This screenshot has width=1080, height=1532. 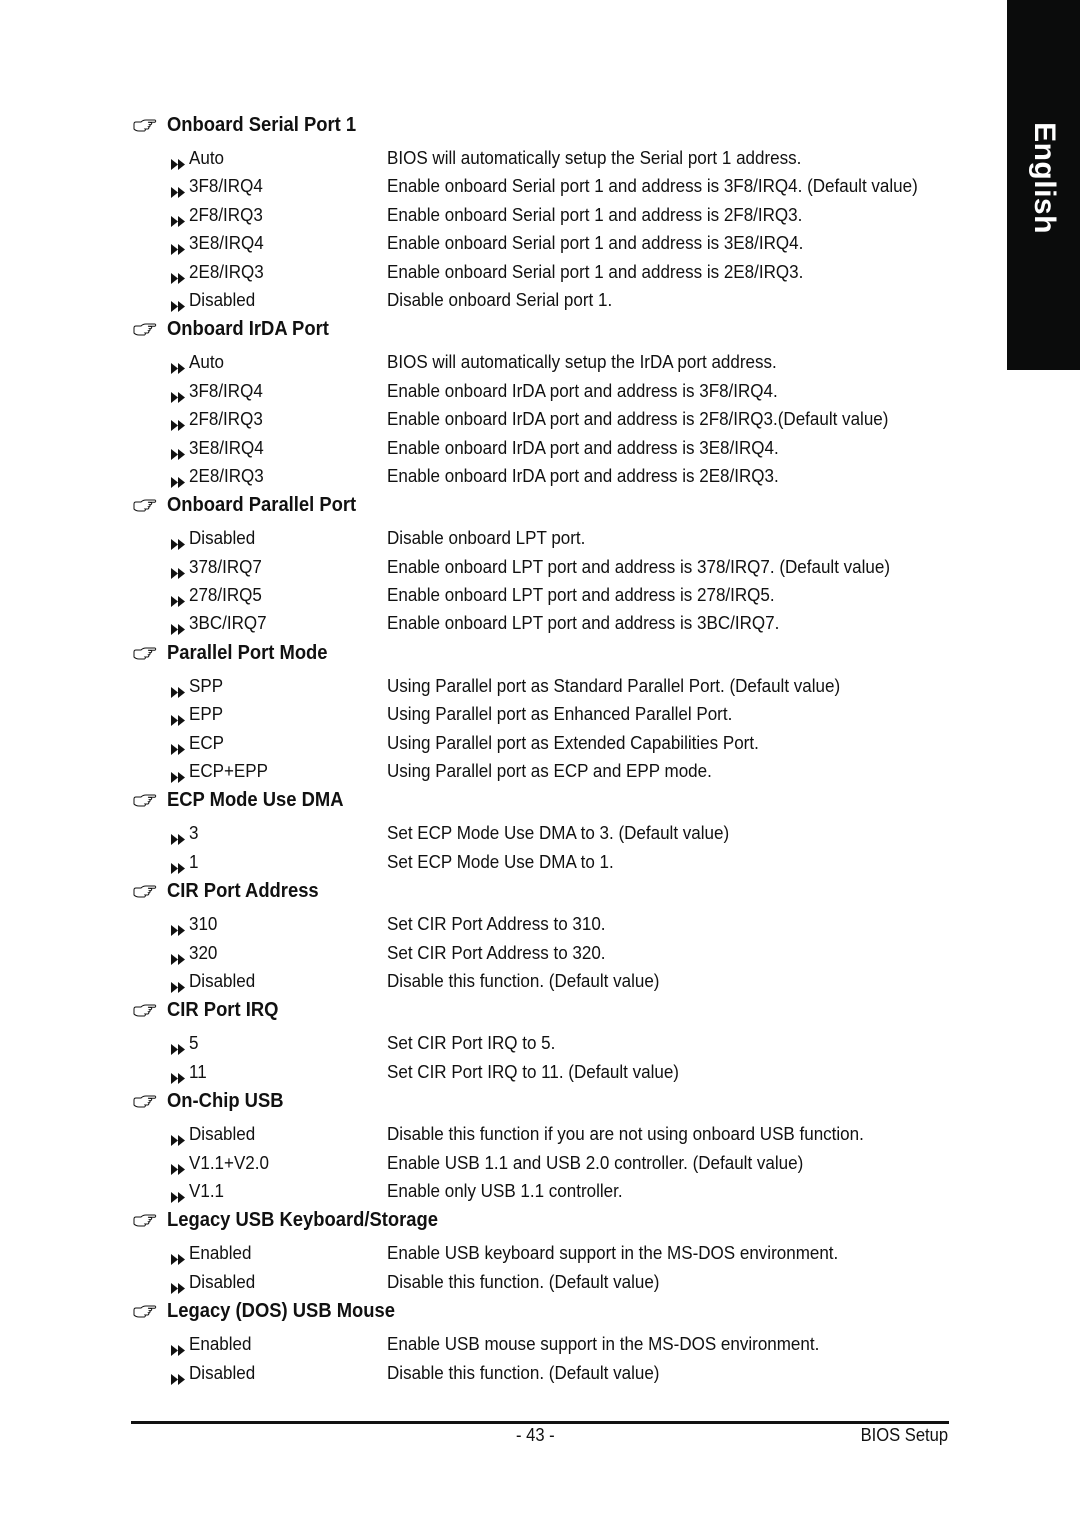 I want to click on section-header: On-Chip USB, so click(x=543, y=1103).